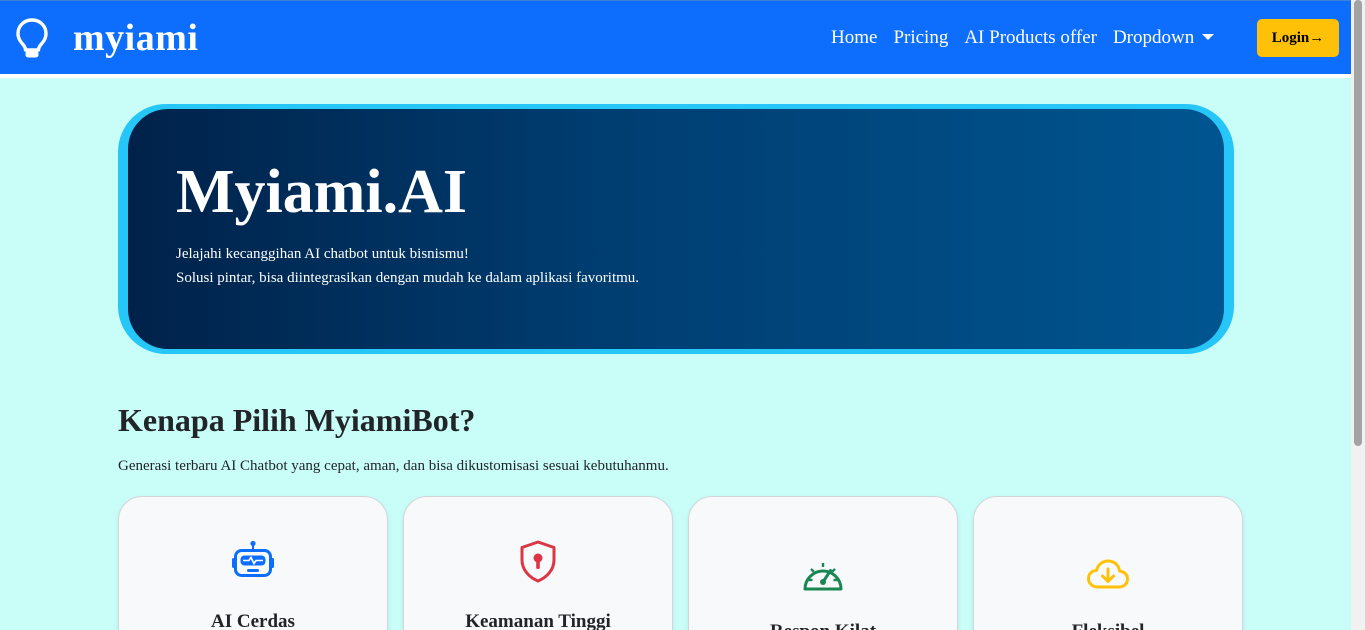 This screenshot has height=630, width=1365. What do you see at coordinates (1208, 36) in the screenshot?
I see `caret-down-icon` at bounding box center [1208, 36].